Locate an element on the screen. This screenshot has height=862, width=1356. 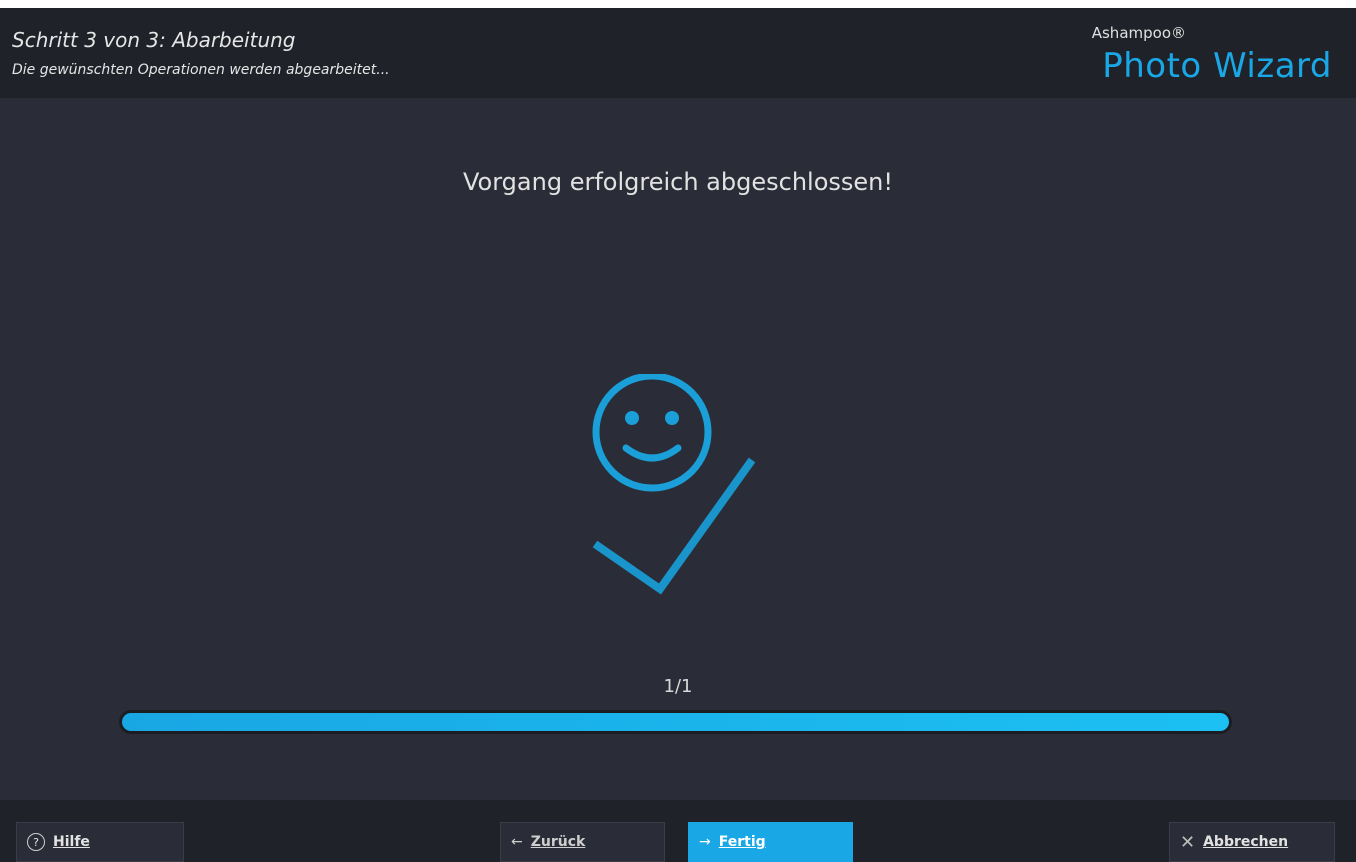
help-label: Hilfe is located at coordinates (71, 842).